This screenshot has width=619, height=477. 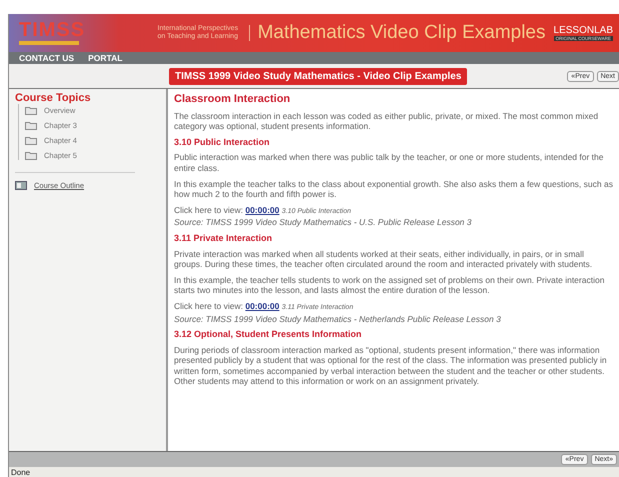 I want to click on sidebar-heading: Course Topics, so click(x=53, y=98).